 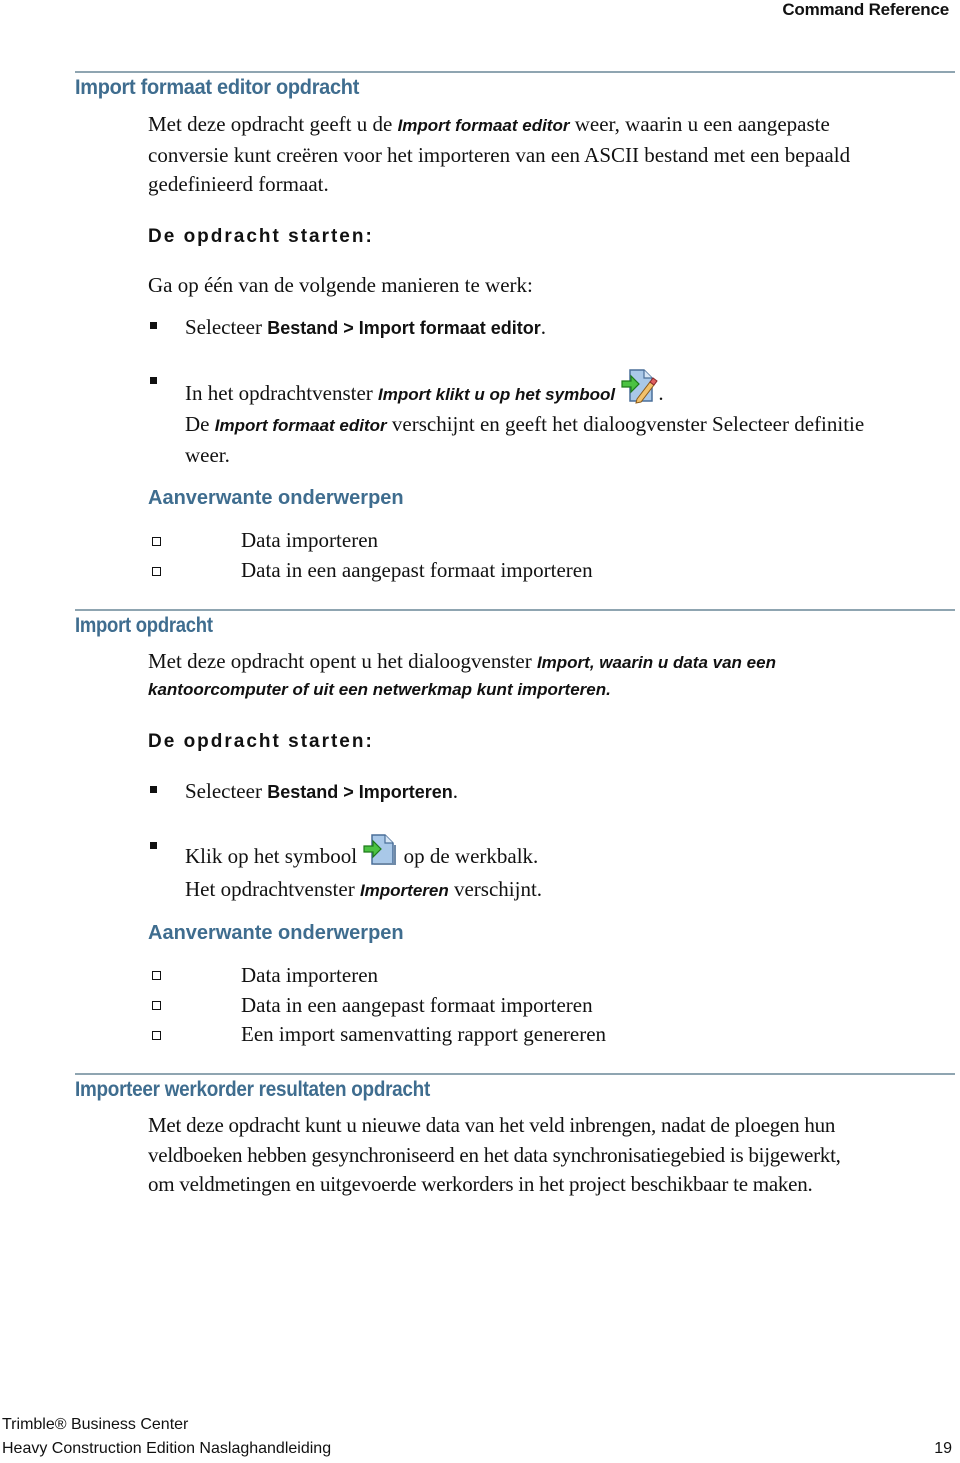 I want to click on step-click-toolbar-symbol: Klik op het symbool op de werkbalk., so click(x=361, y=854).